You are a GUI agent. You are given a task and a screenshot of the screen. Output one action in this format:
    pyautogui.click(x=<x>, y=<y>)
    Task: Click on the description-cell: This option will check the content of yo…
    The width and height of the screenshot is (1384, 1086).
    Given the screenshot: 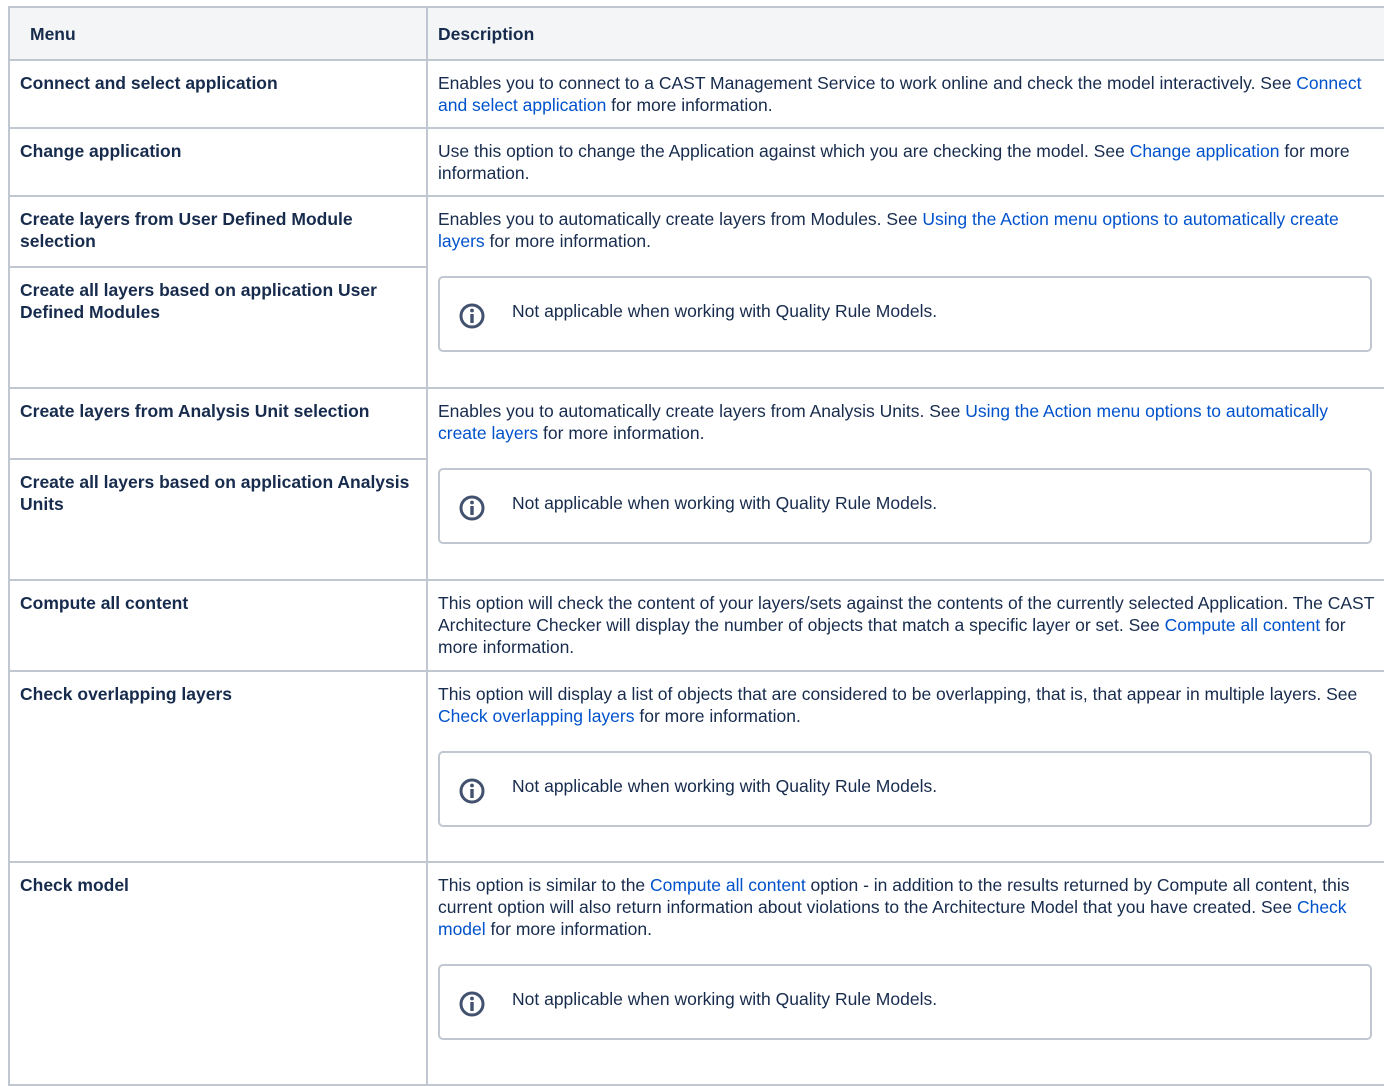 What is the action you would take?
    pyautogui.click(x=905, y=625)
    